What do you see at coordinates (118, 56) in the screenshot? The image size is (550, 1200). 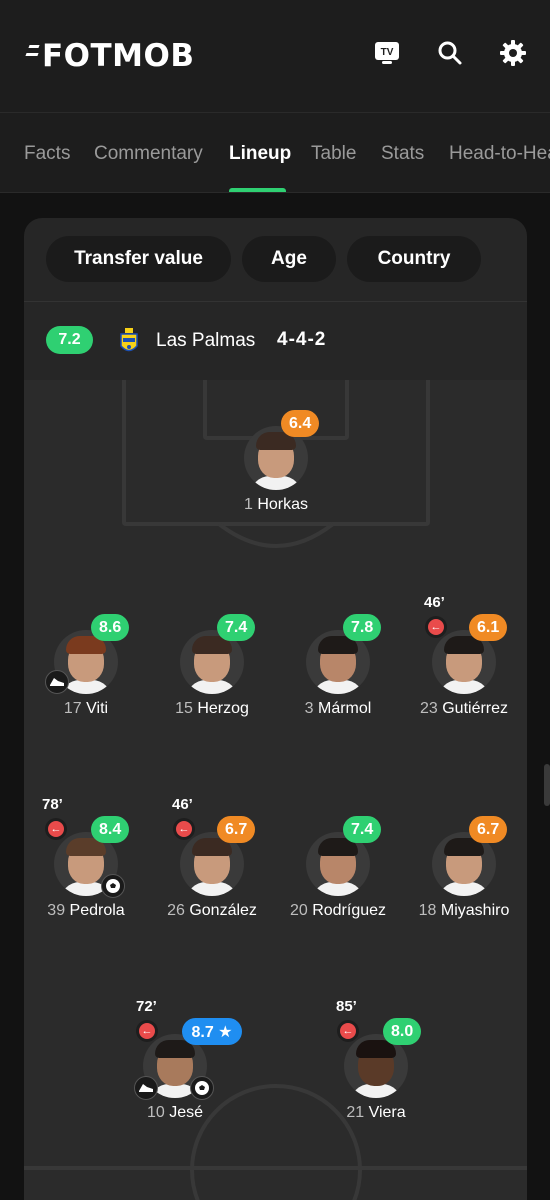 I see `logo-text: FOTMOB` at bounding box center [118, 56].